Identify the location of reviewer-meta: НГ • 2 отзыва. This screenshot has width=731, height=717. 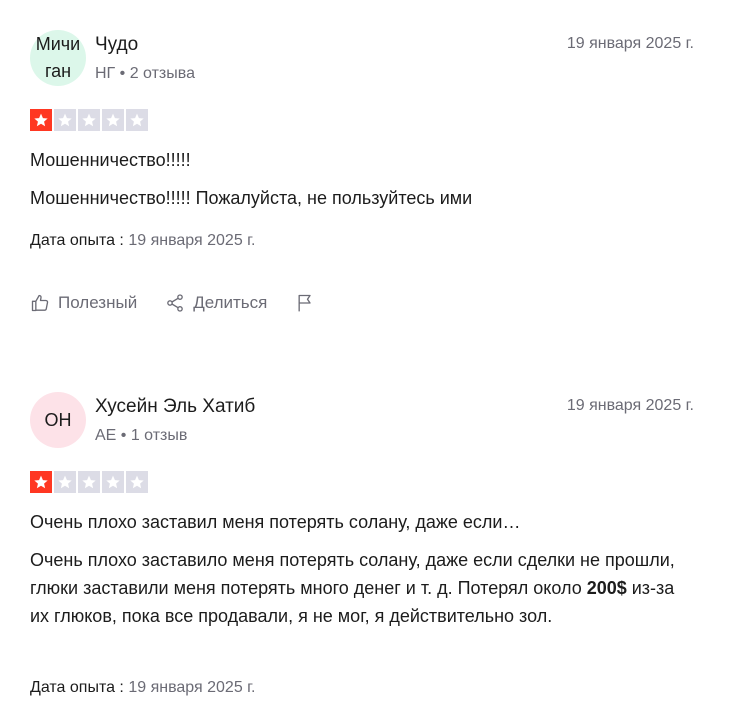
(145, 73).